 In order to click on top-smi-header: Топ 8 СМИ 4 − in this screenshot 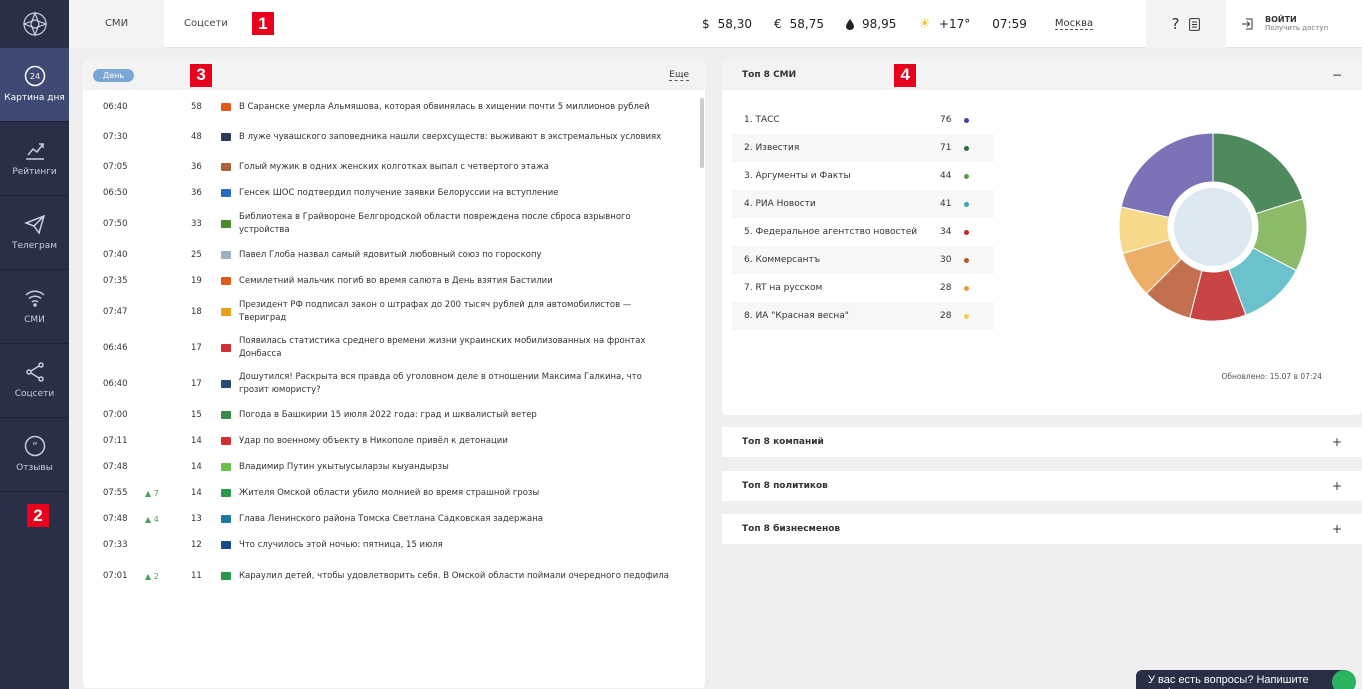, I will do `click(1042, 75)`.